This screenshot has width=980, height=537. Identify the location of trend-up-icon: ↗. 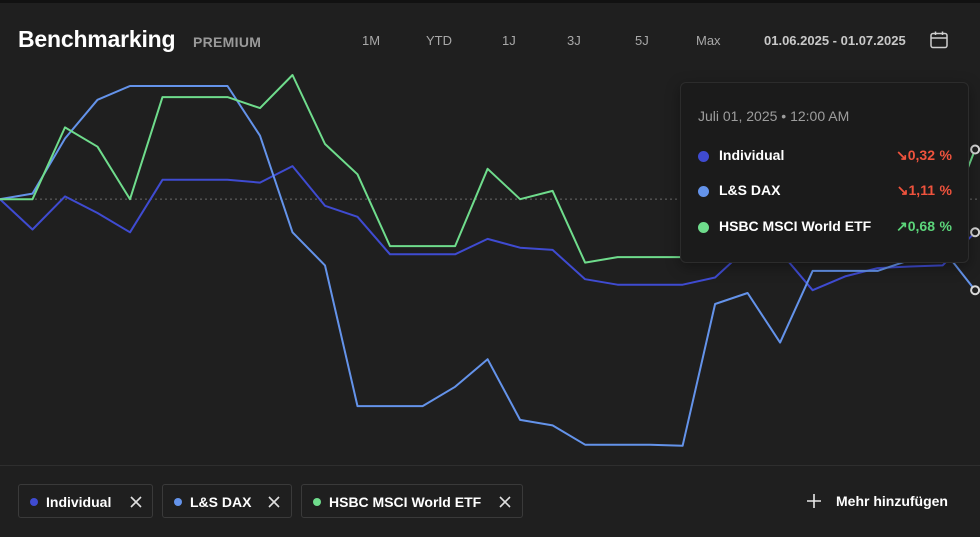
(902, 226).